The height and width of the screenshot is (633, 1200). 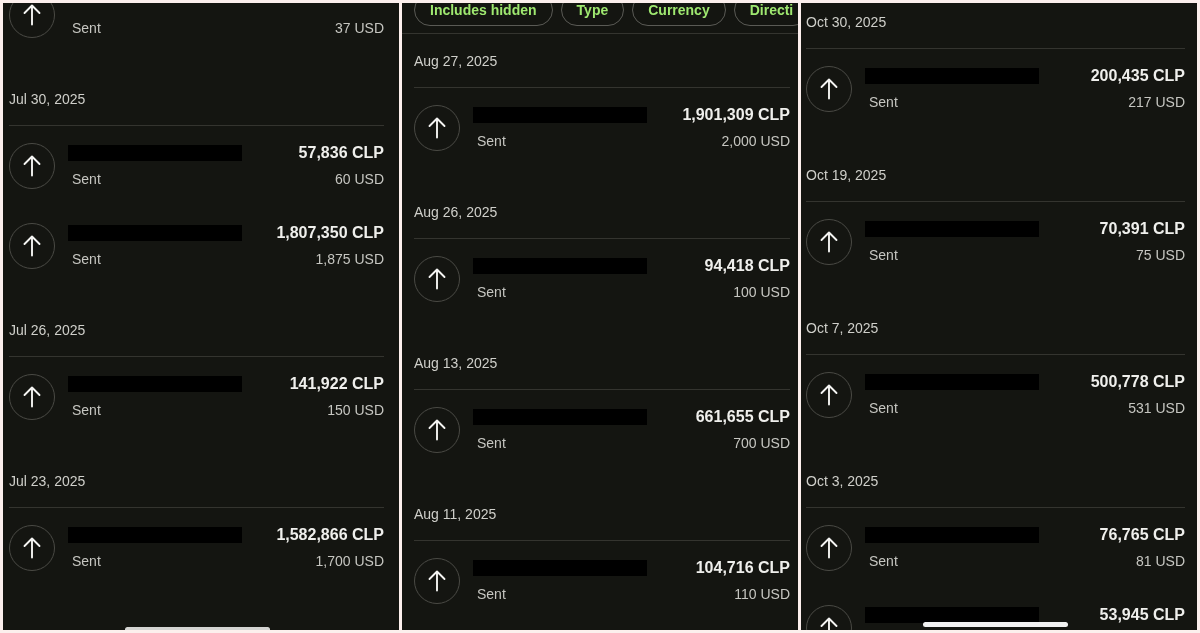 What do you see at coordinates (1156, 408) in the screenshot?
I see `converted-amount-text: 531 USD` at bounding box center [1156, 408].